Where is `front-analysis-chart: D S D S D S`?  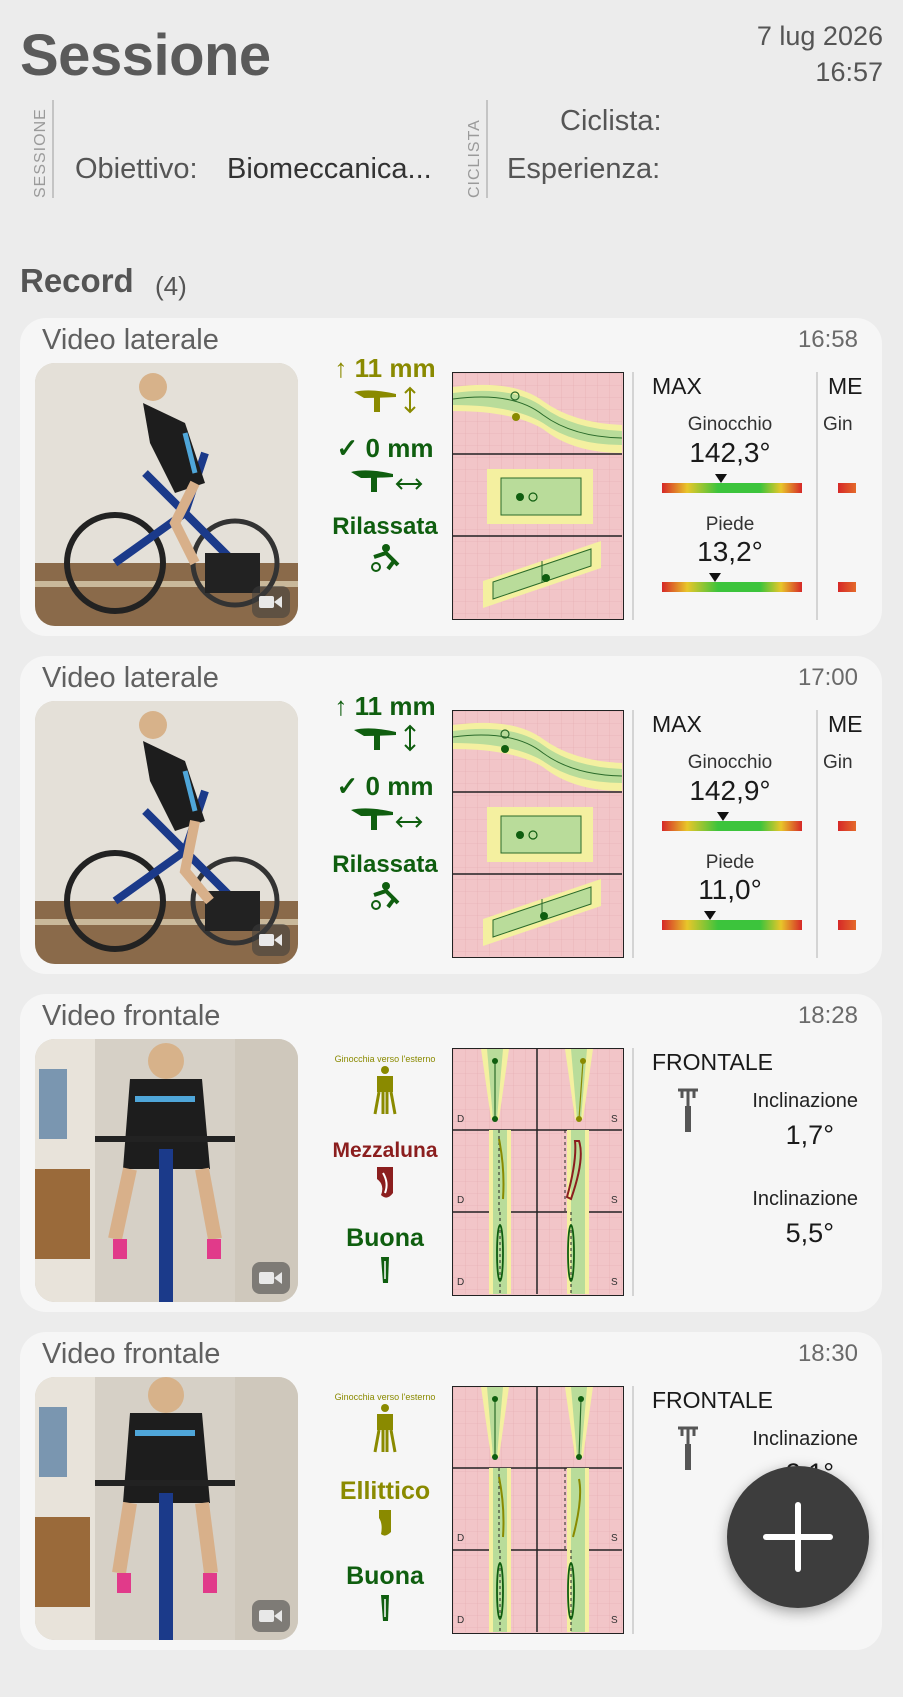
front-analysis-chart: D S D S D S is located at coordinates (538, 1172).